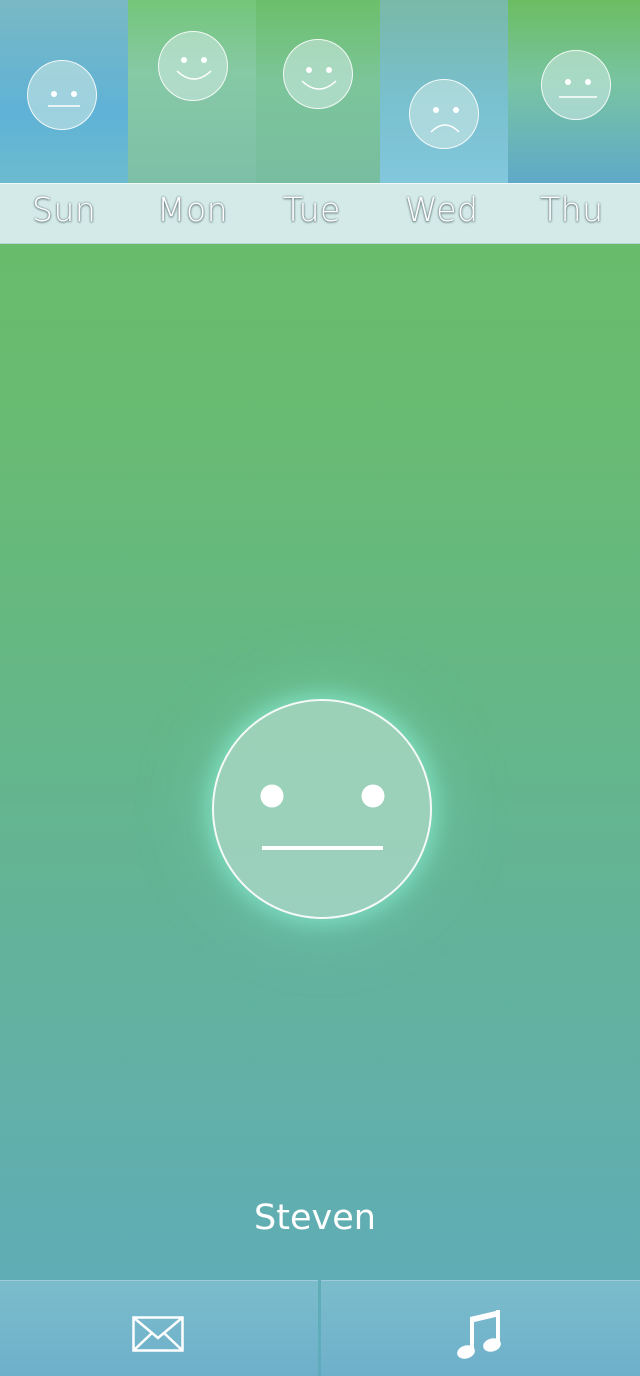  I want to click on day-column-wed, so click(444, 91).